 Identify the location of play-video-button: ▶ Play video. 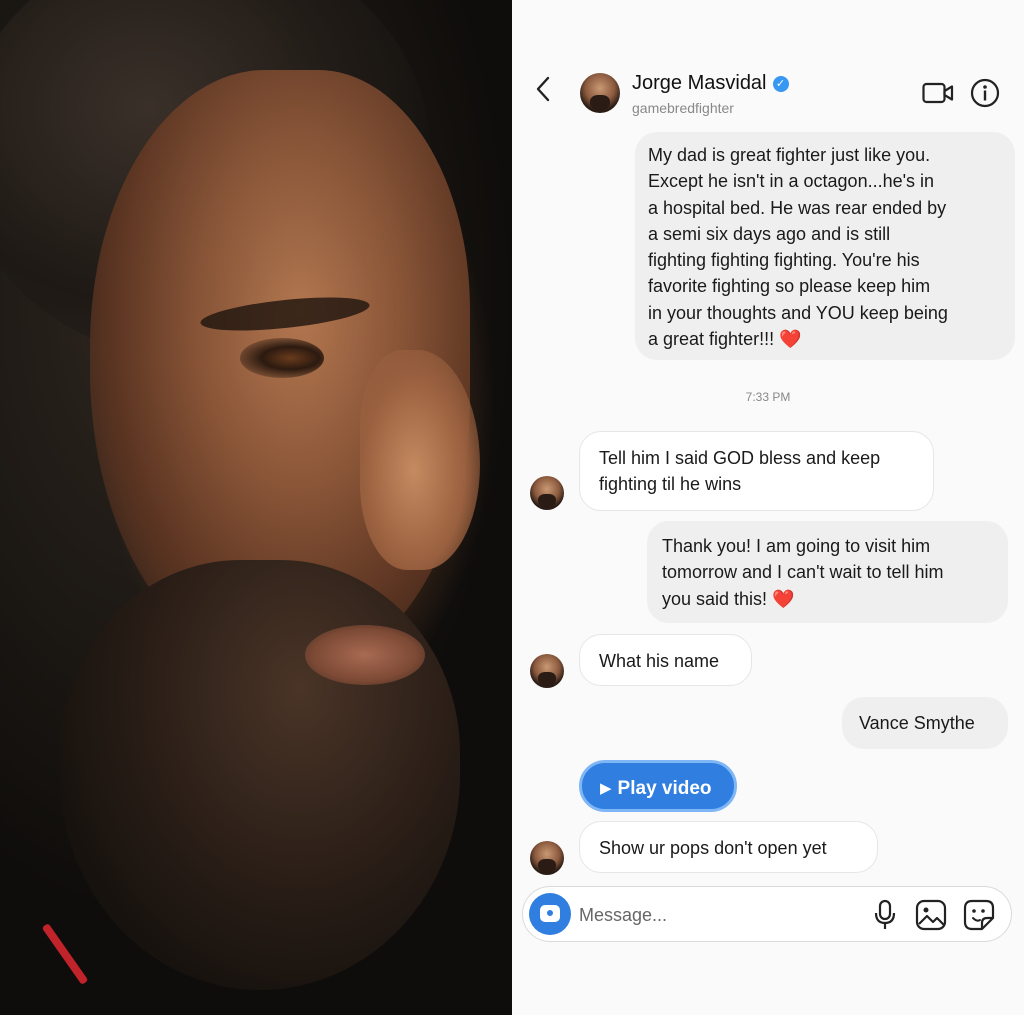
(658, 786).